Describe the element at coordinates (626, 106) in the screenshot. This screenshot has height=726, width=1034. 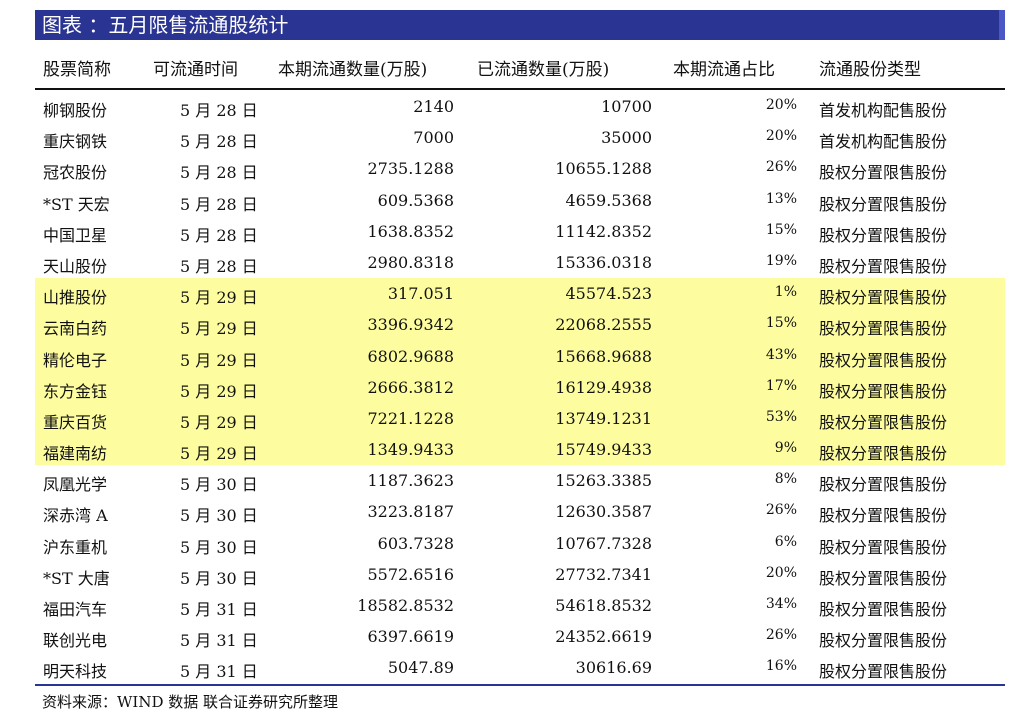
I see `cell-circulated: 10700` at that location.